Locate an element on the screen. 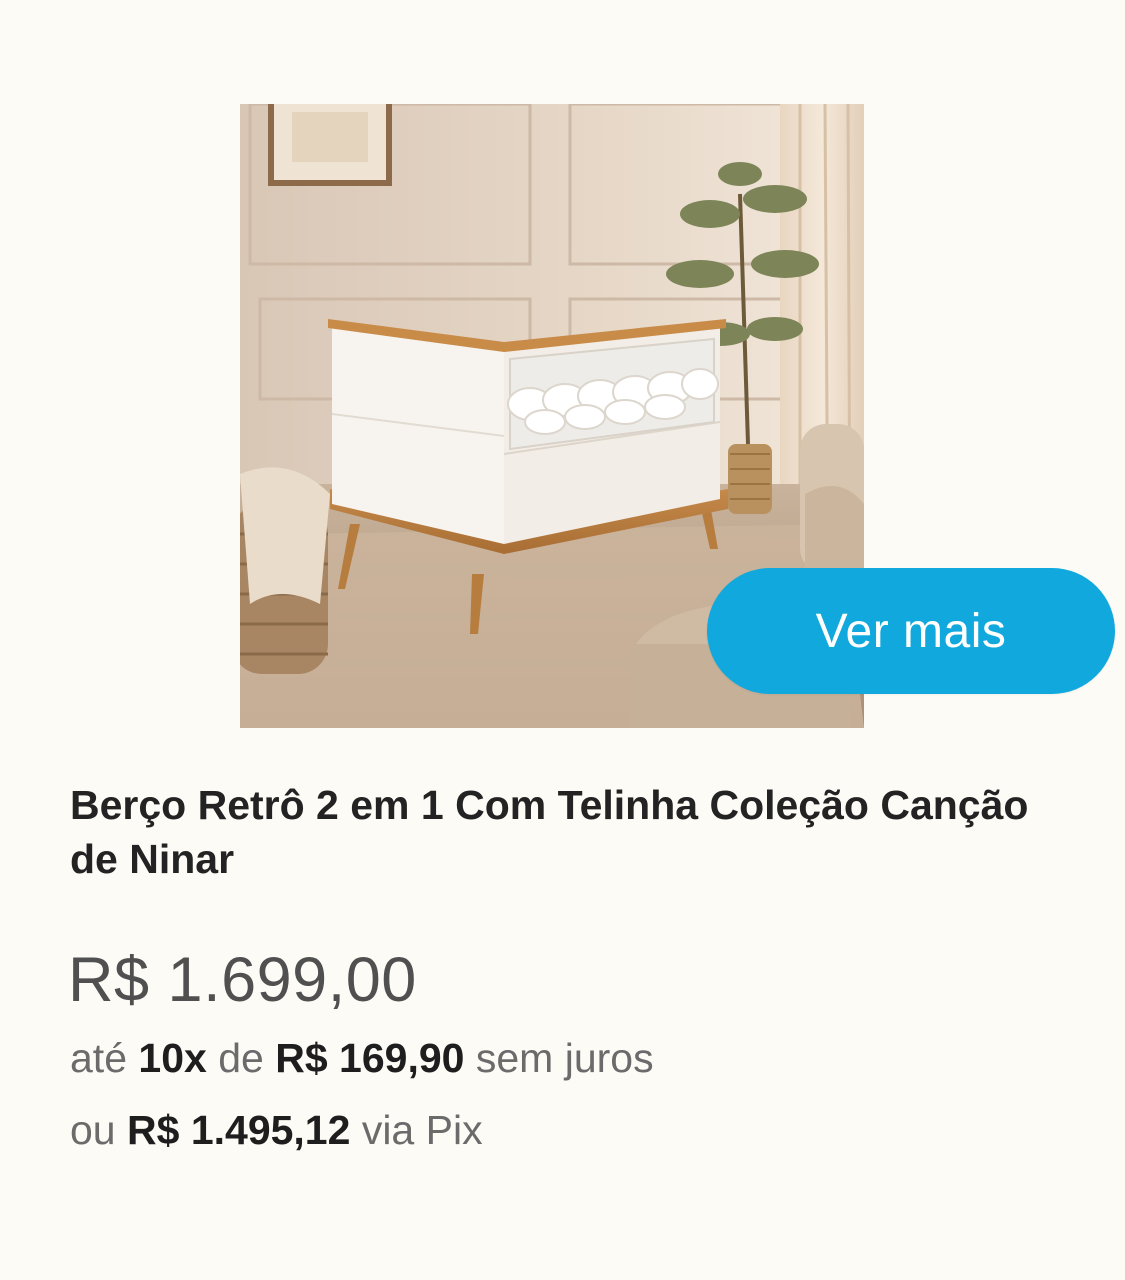 The width and height of the screenshot is (1125, 1280). pix-prefix: ou is located at coordinates (93, 1130).